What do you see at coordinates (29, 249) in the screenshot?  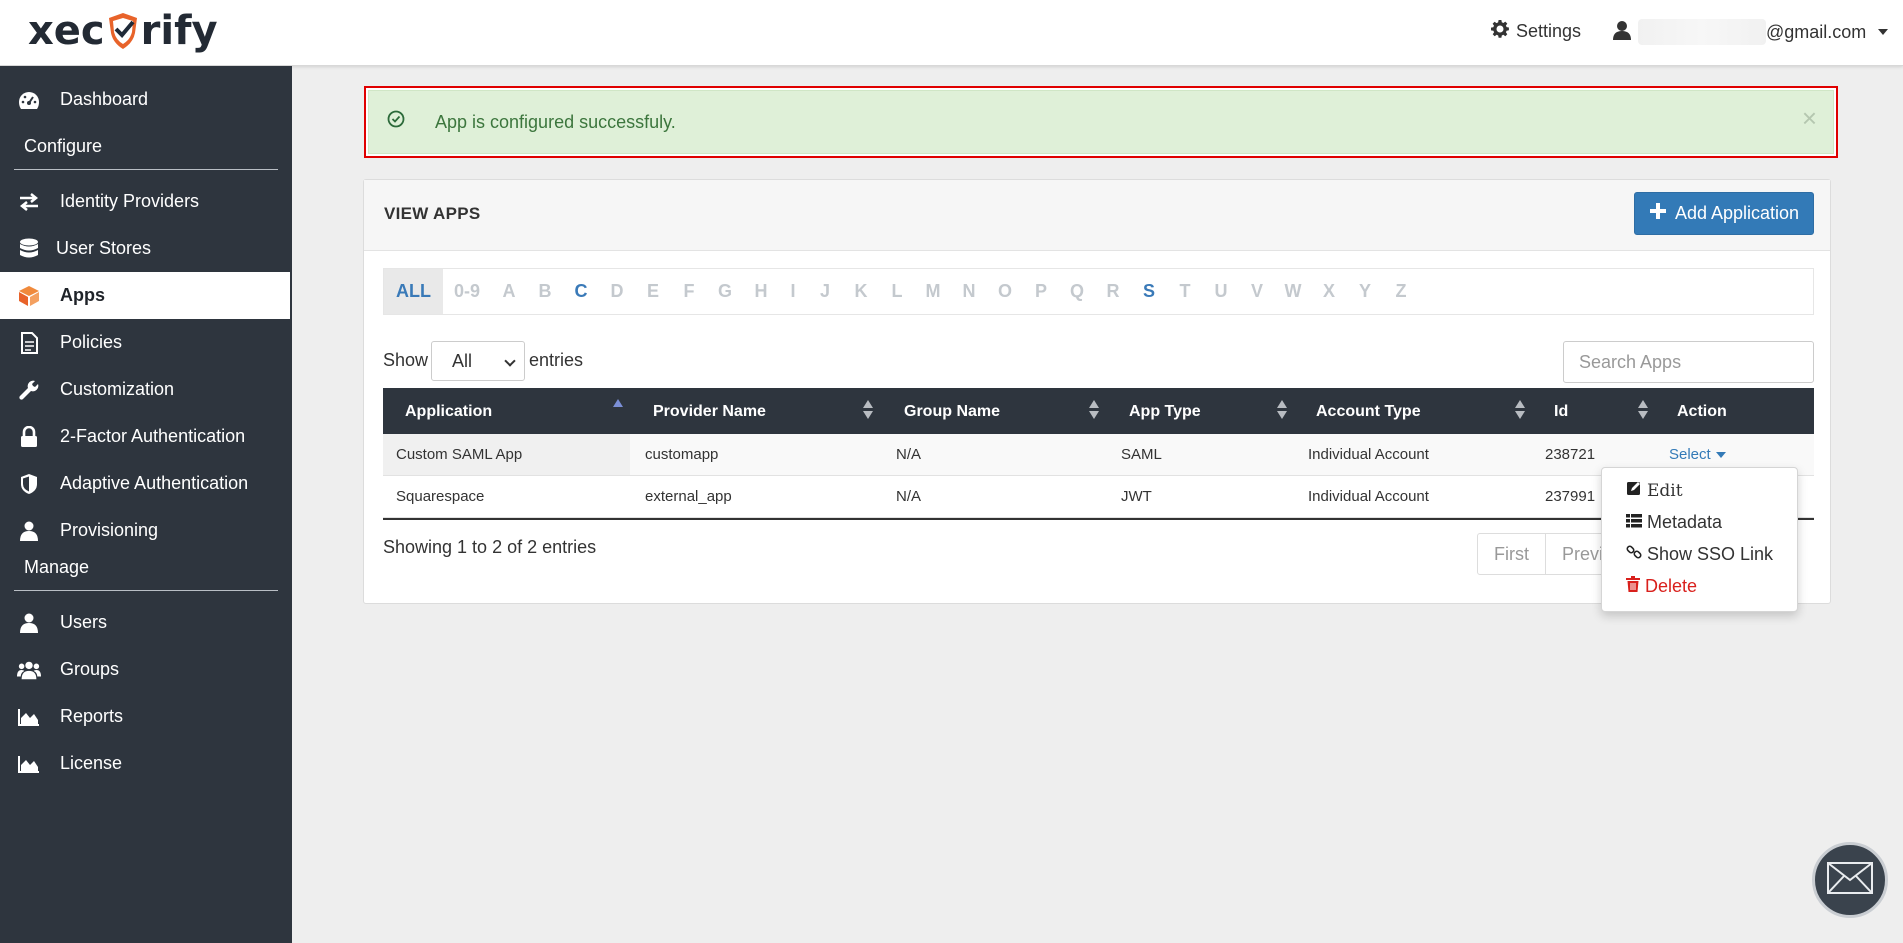 I see `database-icon` at bounding box center [29, 249].